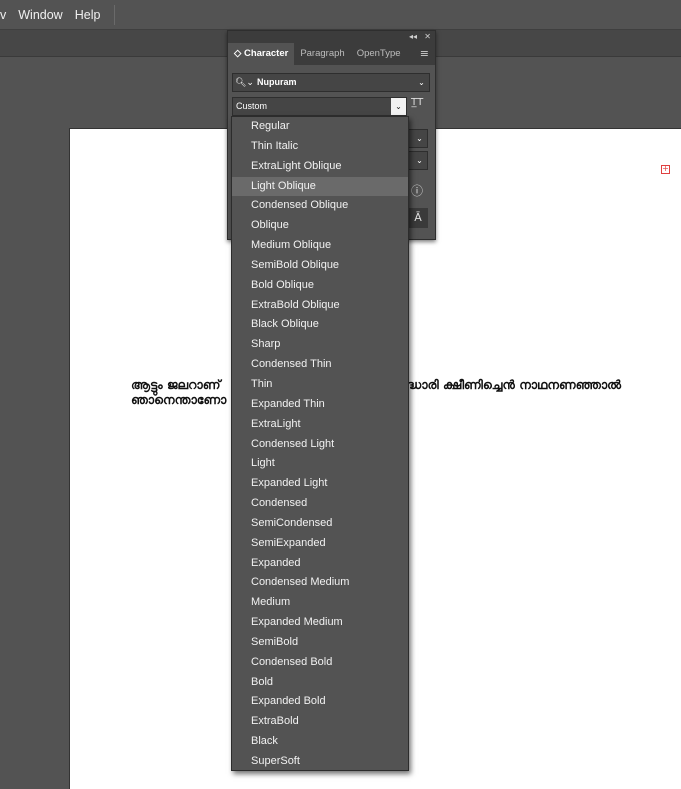  What do you see at coordinates (277, 82) in the screenshot?
I see `font-family-value: Nupuram` at bounding box center [277, 82].